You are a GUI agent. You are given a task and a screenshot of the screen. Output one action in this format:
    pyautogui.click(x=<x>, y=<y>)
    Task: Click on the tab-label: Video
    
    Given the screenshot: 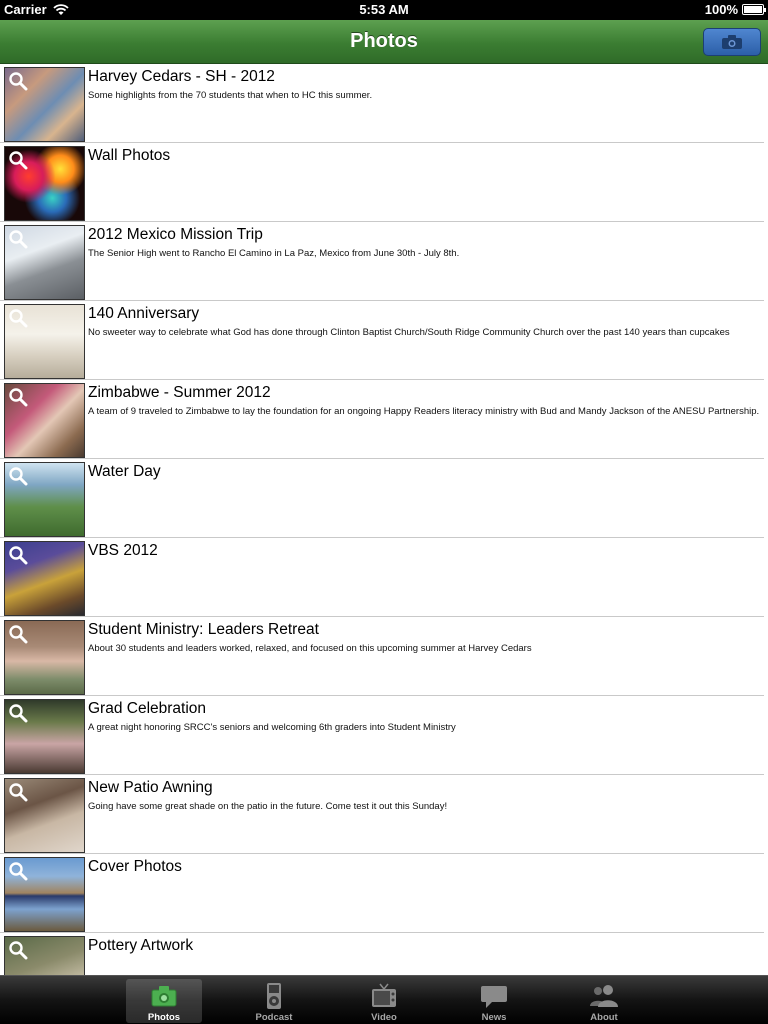 What is the action you would take?
    pyautogui.click(x=384, y=1017)
    